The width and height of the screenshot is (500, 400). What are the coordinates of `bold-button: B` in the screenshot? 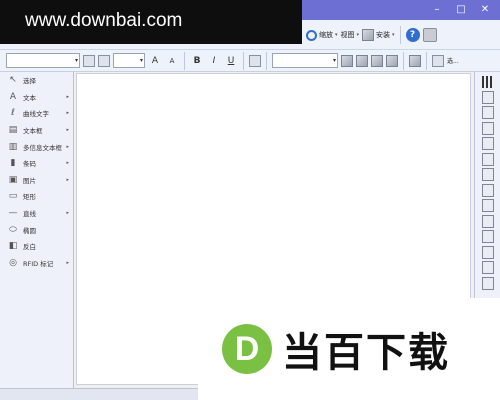 It's located at (197, 60).